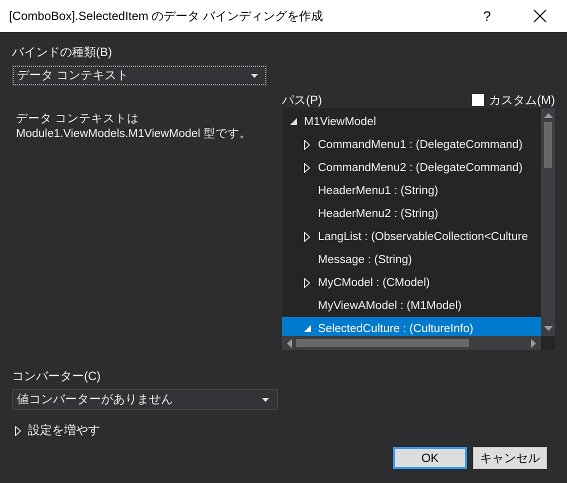 This screenshot has width=567, height=483. I want to click on scroll-down-icon, so click(548, 328).